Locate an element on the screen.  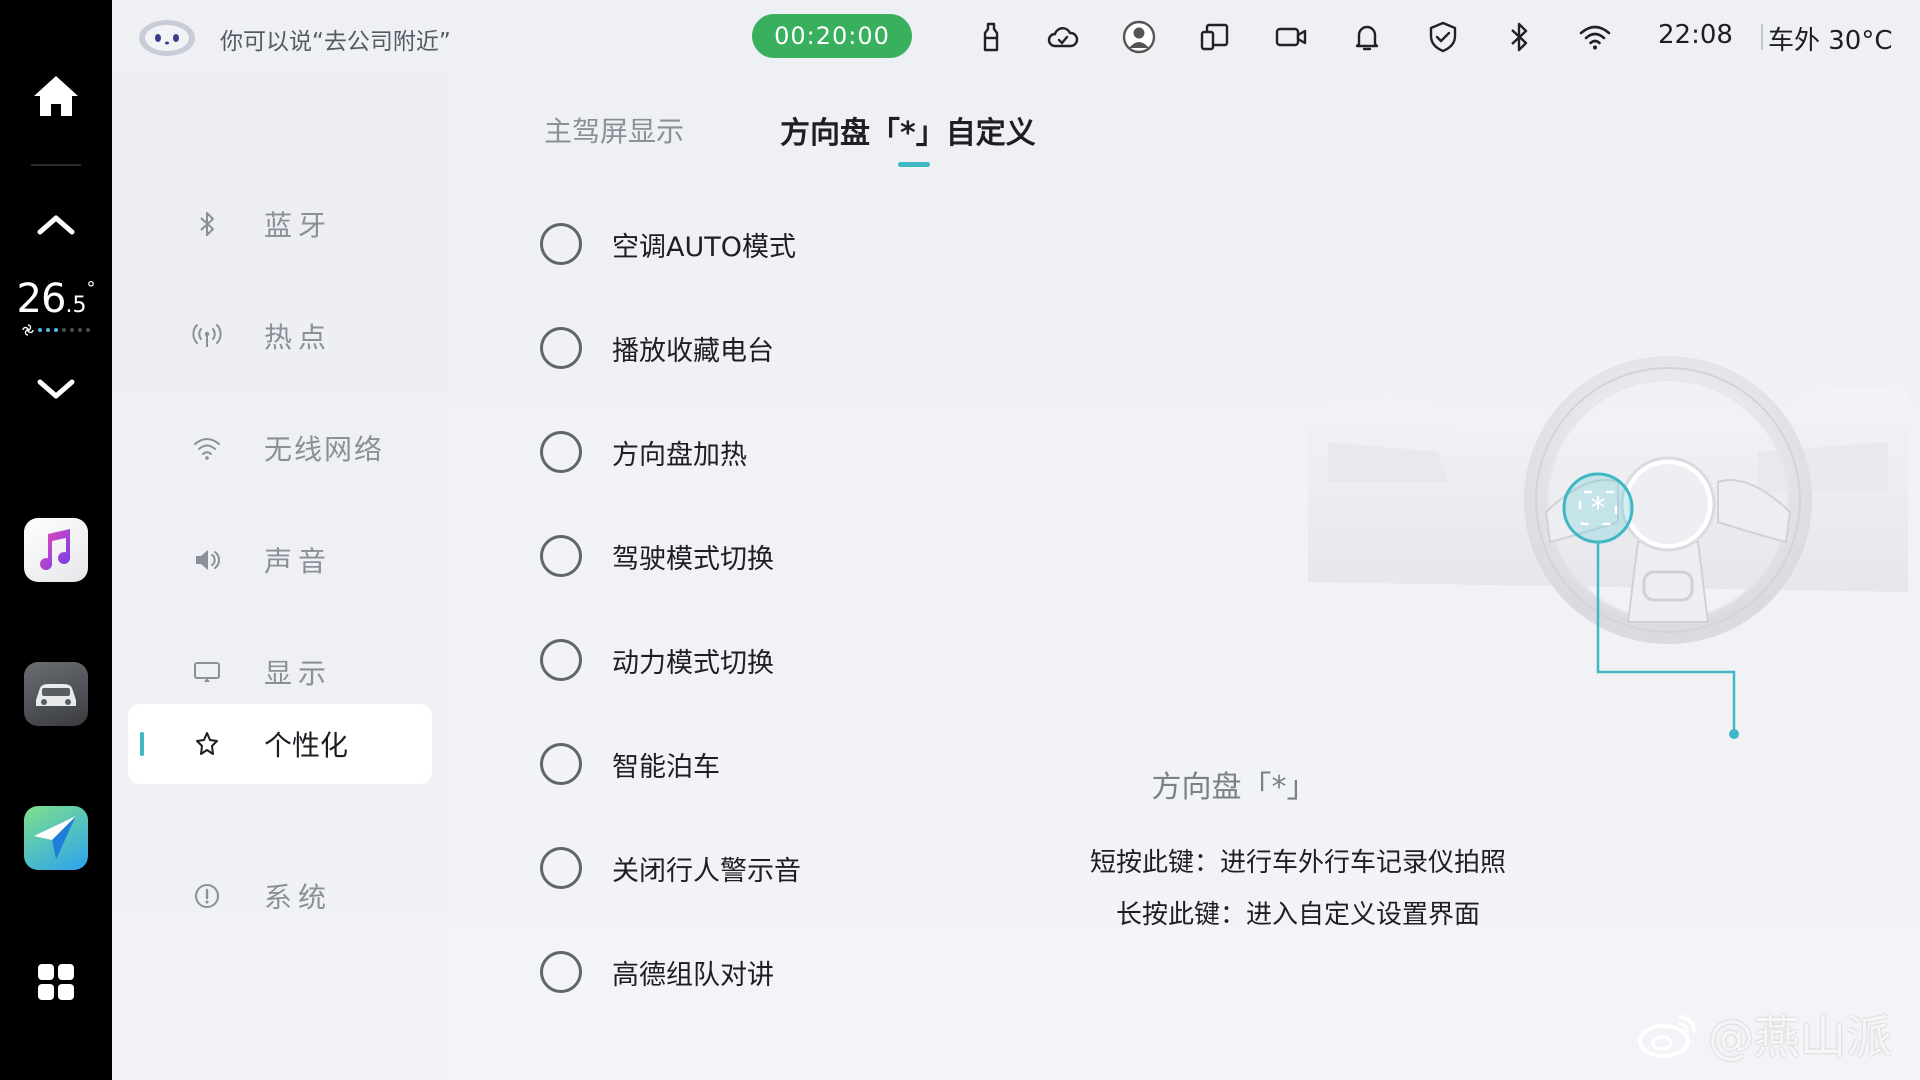
car-app-icon is located at coordinates (56, 694).